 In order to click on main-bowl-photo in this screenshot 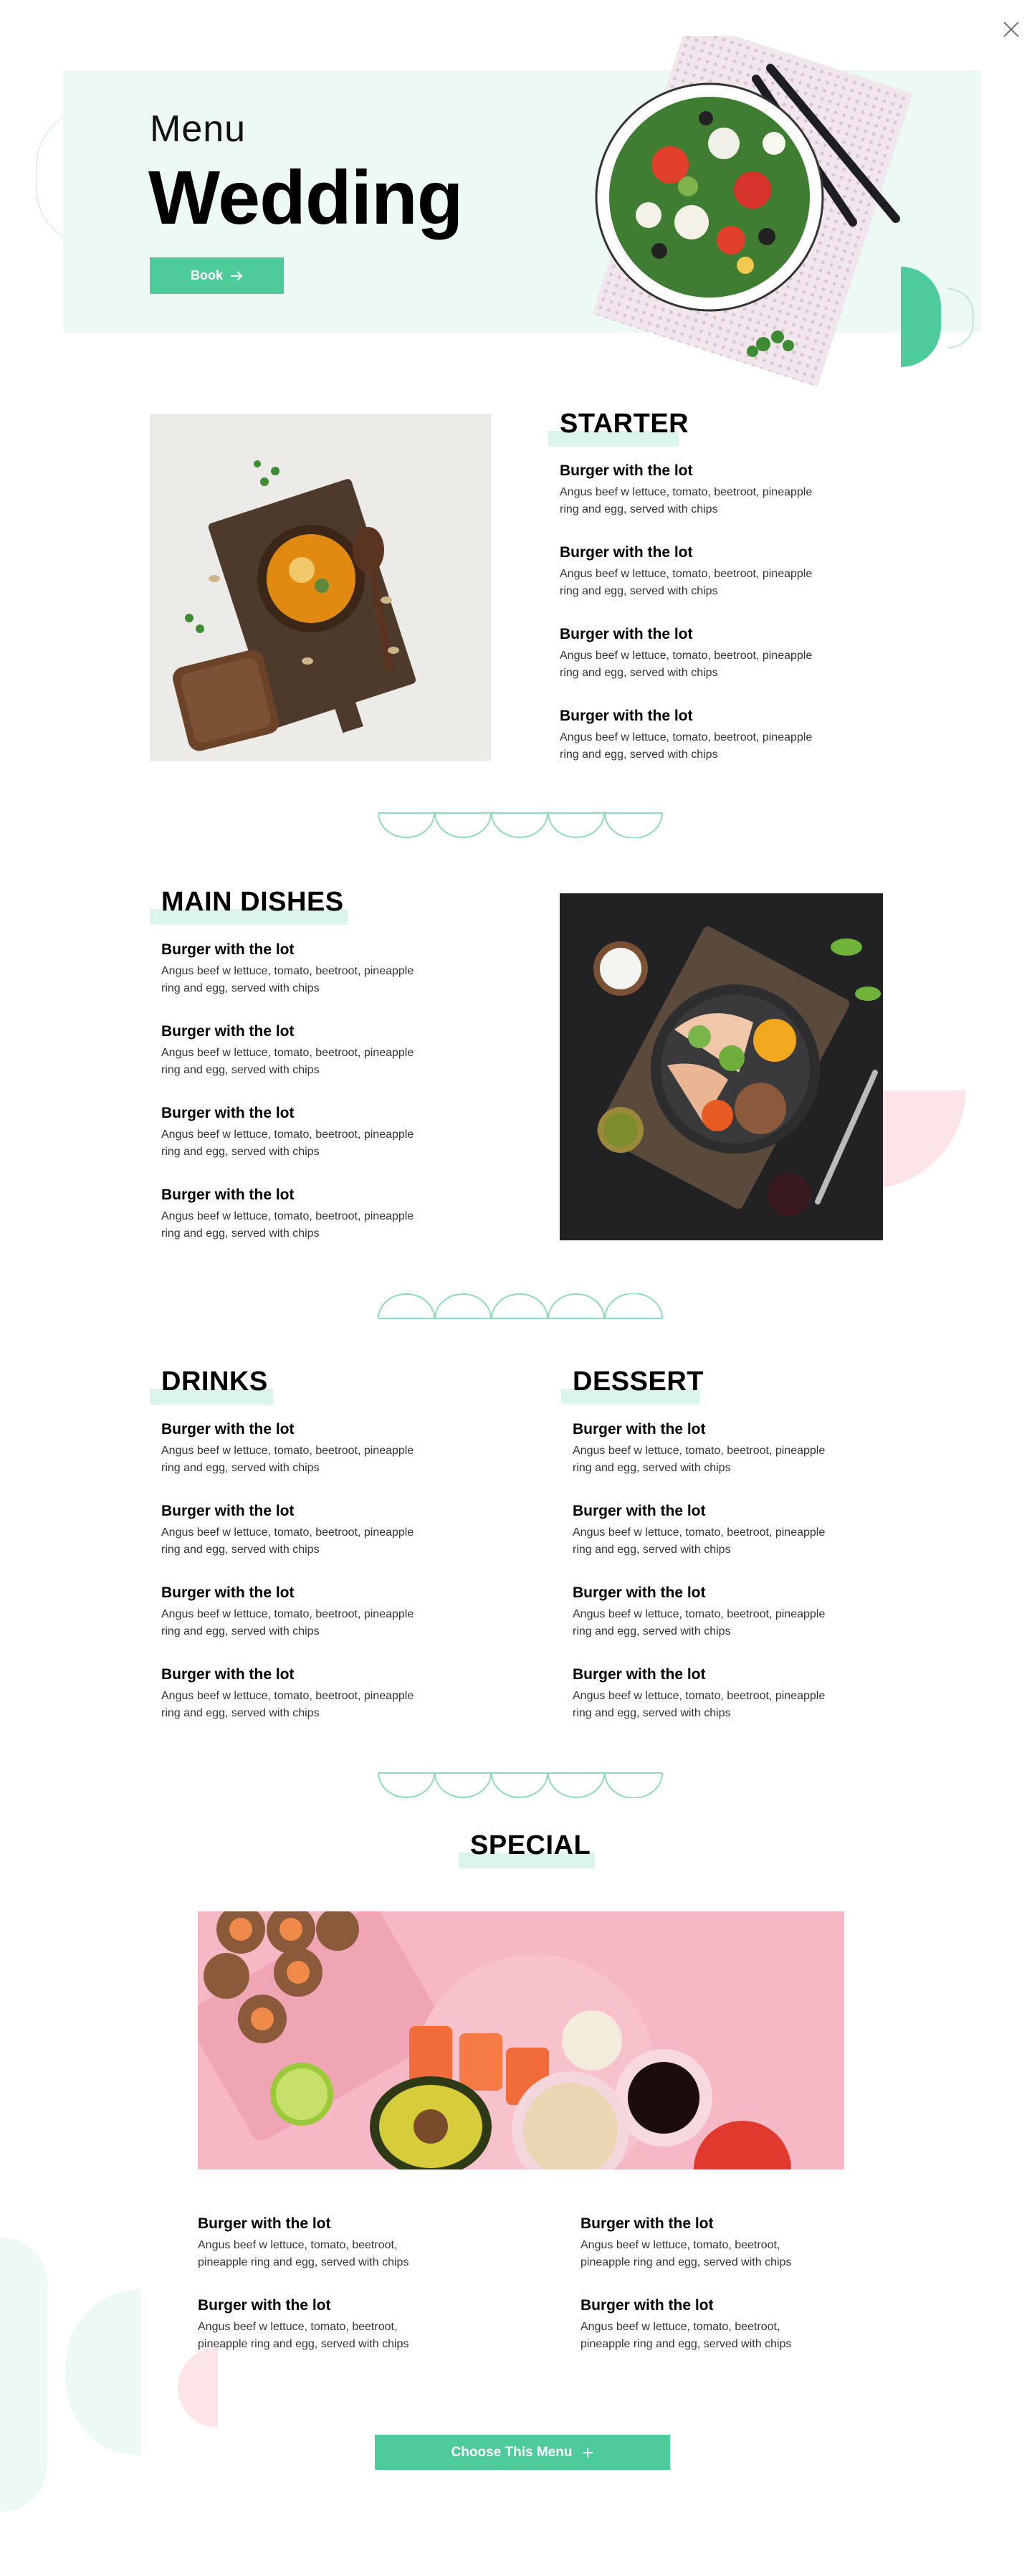, I will do `click(721, 1066)`.